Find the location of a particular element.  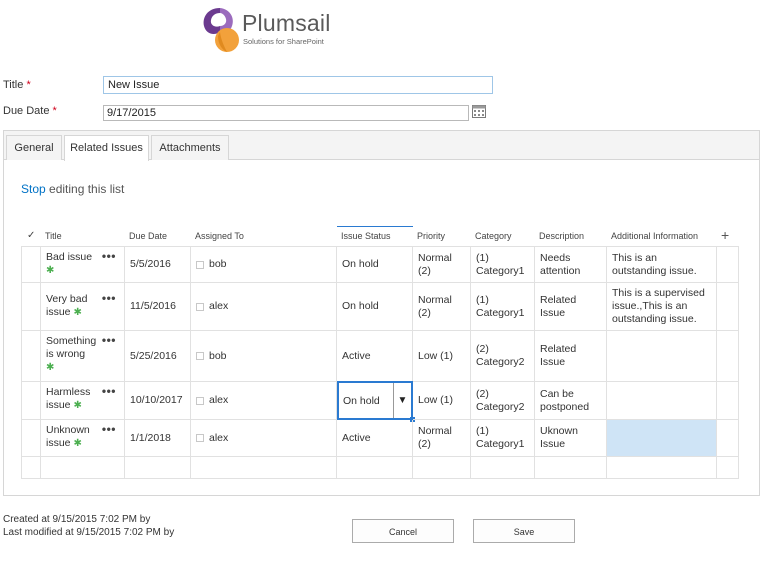

new-item-row is located at coordinates (380, 468).